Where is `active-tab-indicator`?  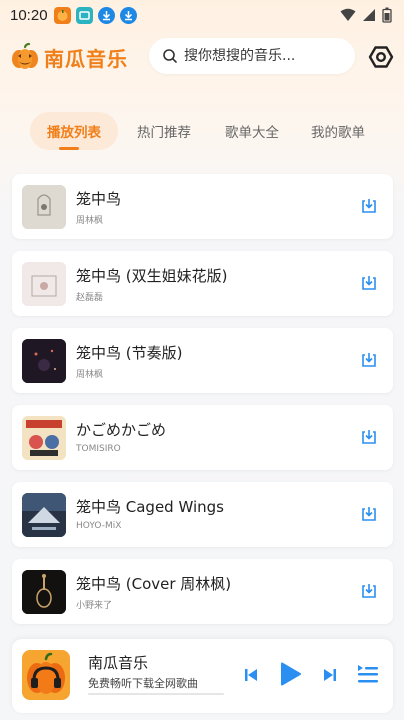 active-tab-indicator is located at coordinates (69, 148).